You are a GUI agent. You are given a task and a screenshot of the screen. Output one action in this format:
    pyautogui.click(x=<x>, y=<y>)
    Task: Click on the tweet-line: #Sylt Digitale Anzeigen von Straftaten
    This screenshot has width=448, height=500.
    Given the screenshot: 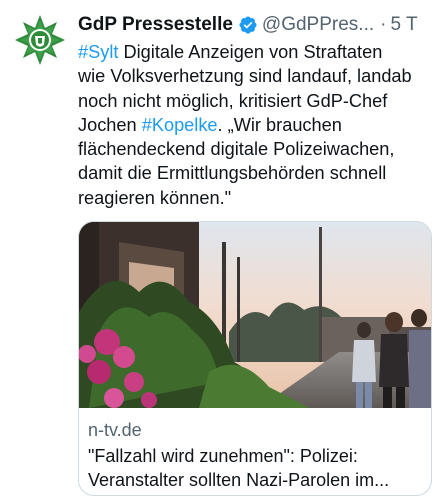 What is the action you would take?
    pyautogui.click(x=259, y=52)
    